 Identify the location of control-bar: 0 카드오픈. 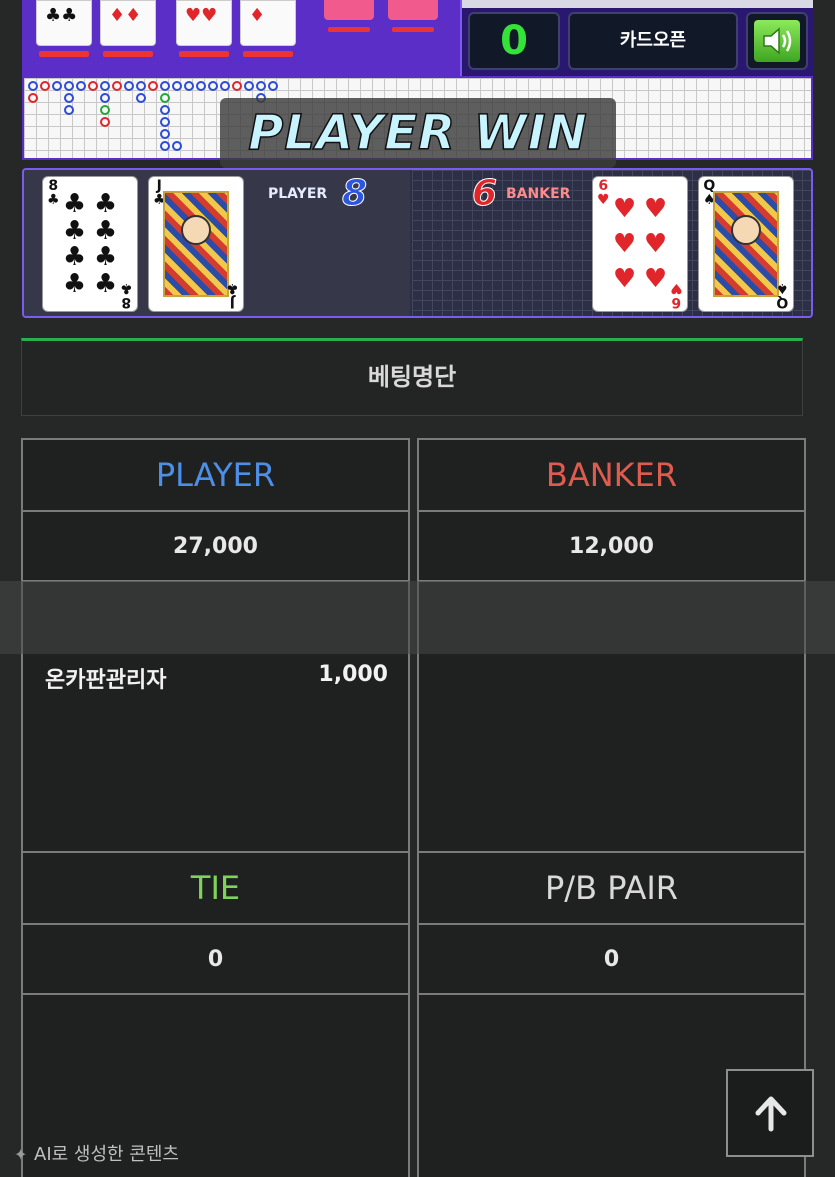
(636, 38).